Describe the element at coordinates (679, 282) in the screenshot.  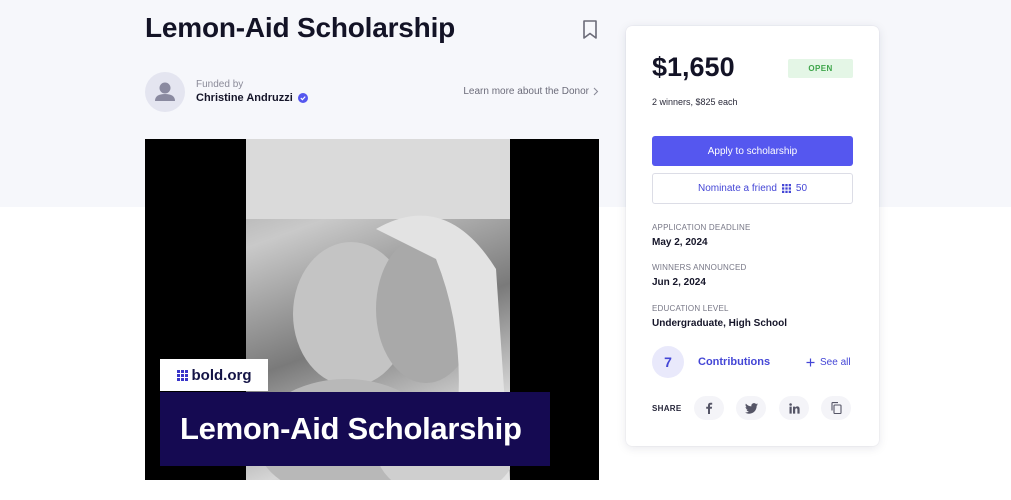
I see `winners-announced-value: Jun 2, 2024` at that location.